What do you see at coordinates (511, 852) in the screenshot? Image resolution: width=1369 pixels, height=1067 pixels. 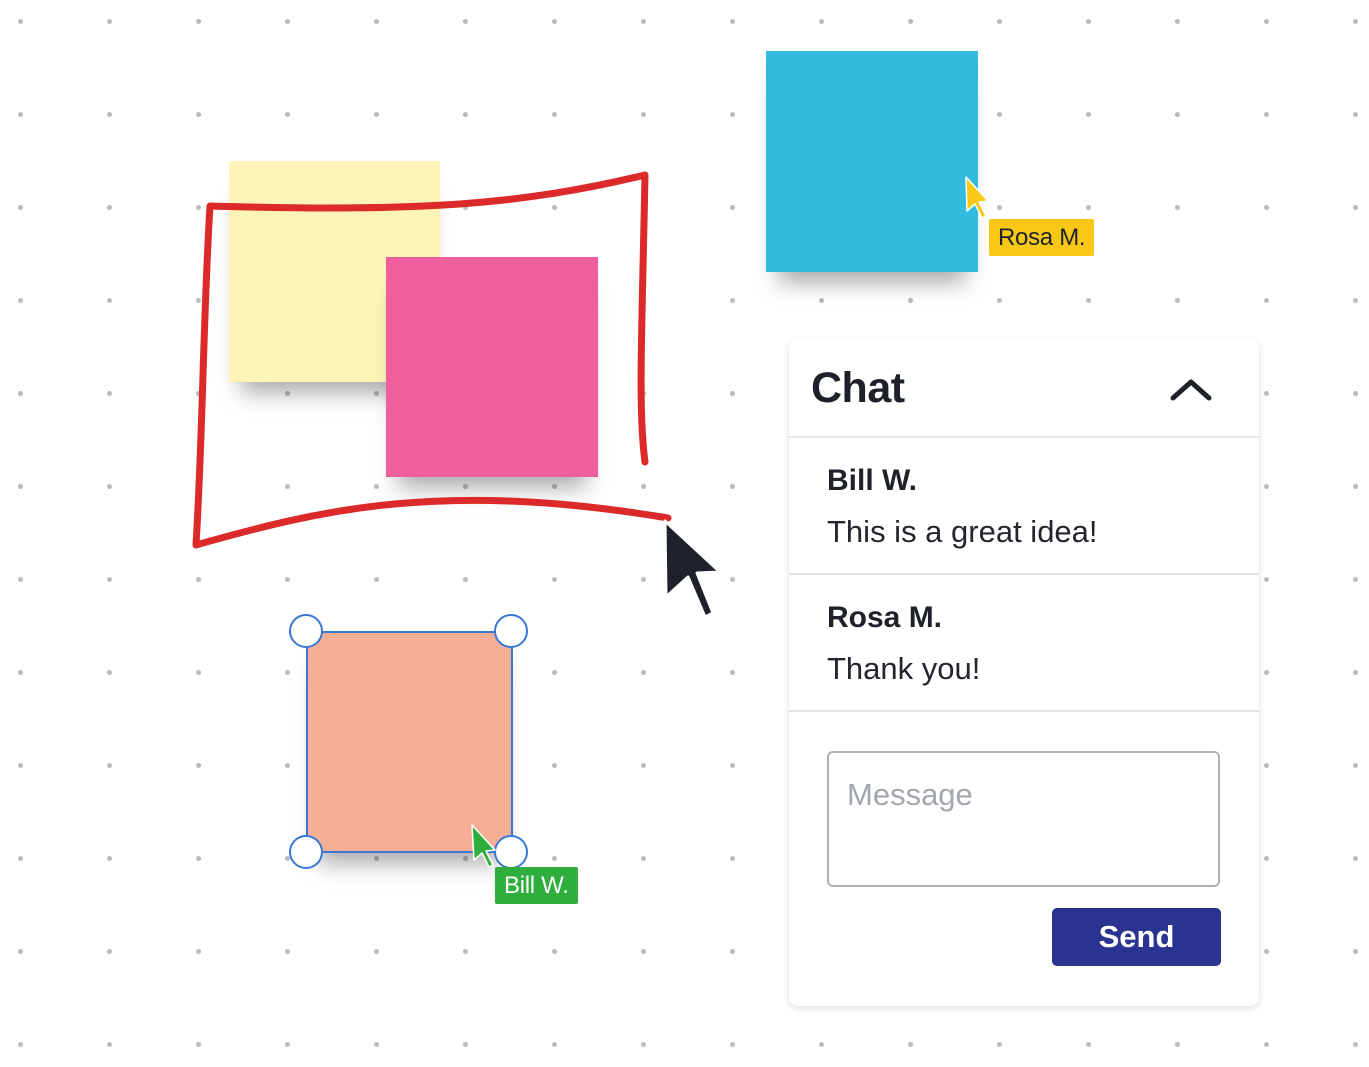 I see `resize-handle-bottom-right` at bounding box center [511, 852].